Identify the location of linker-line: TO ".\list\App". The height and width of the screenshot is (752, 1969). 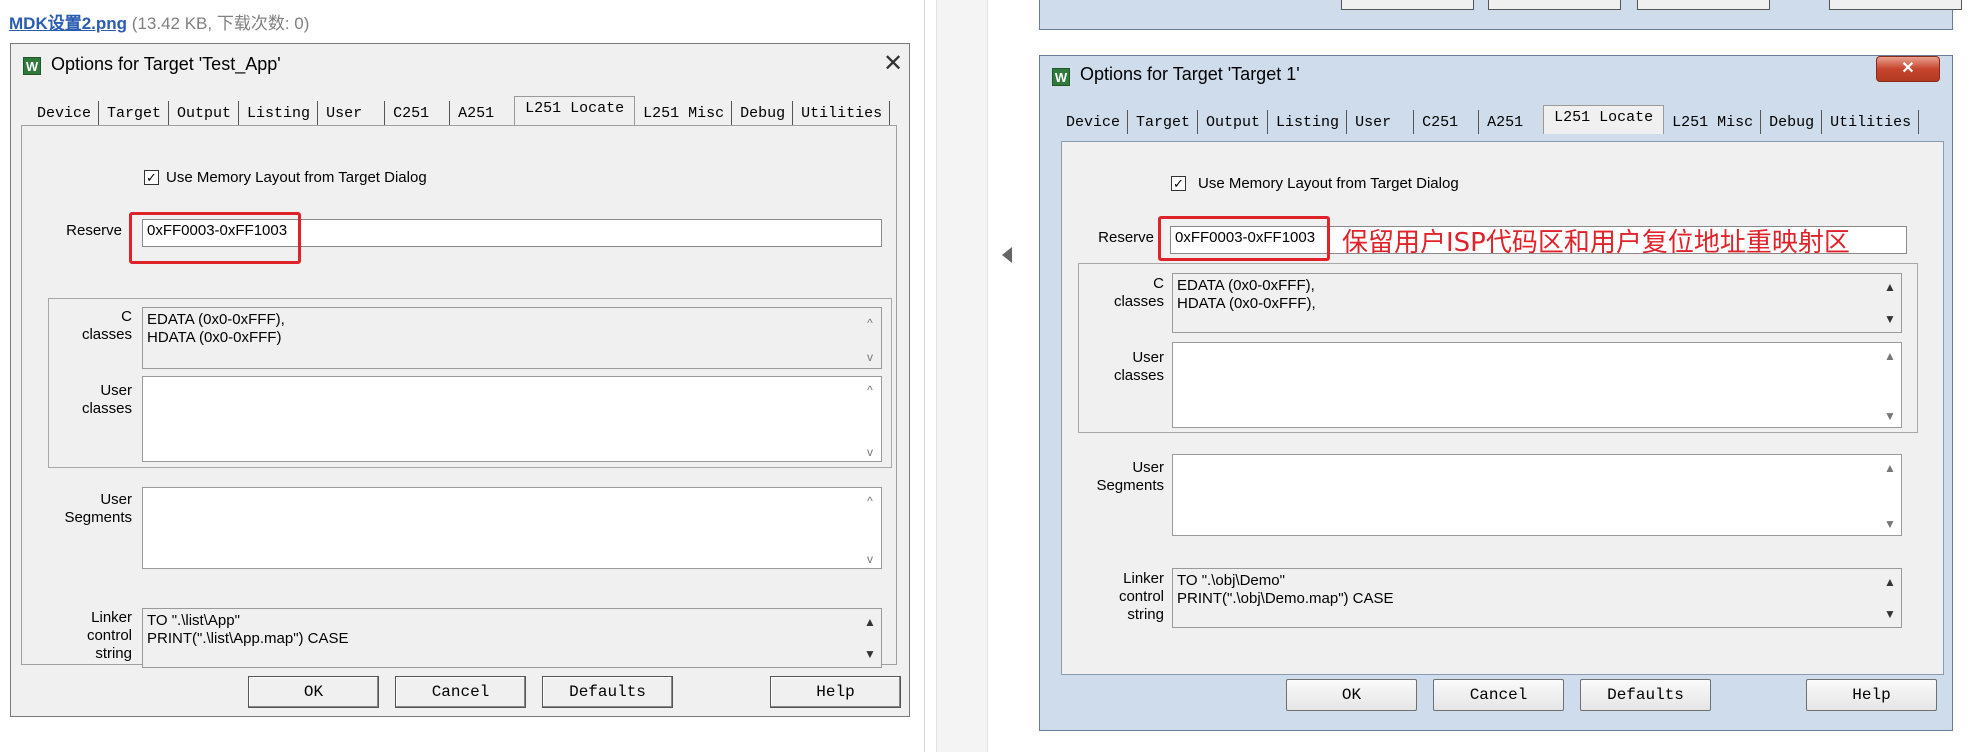
(193, 620).